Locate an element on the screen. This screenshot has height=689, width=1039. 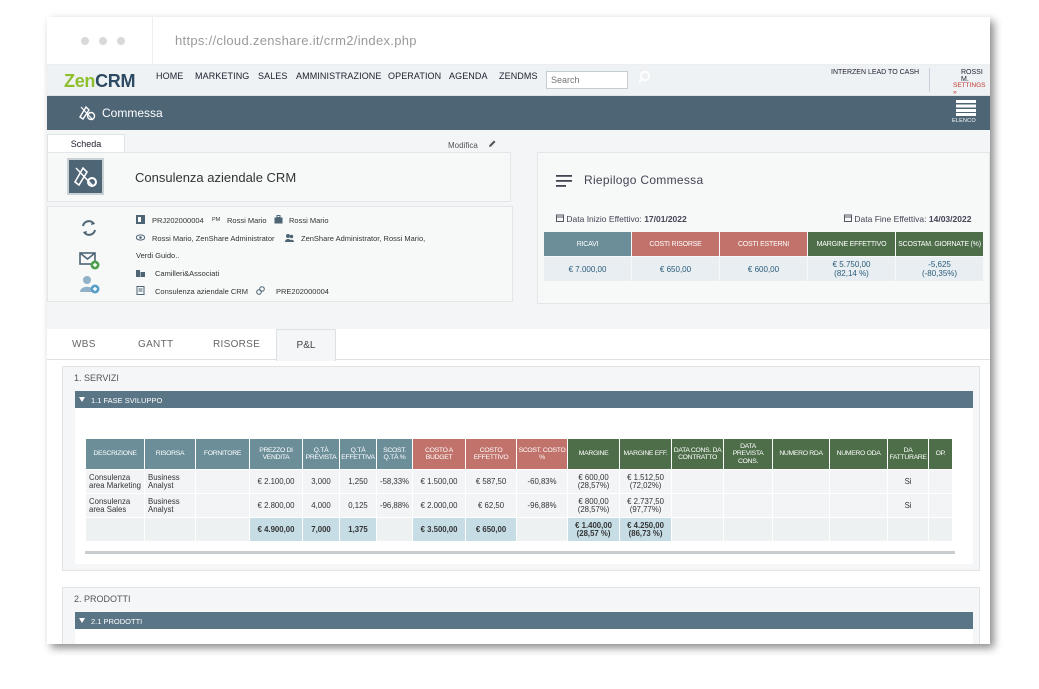
briefcase-icon is located at coordinates (278, 219).